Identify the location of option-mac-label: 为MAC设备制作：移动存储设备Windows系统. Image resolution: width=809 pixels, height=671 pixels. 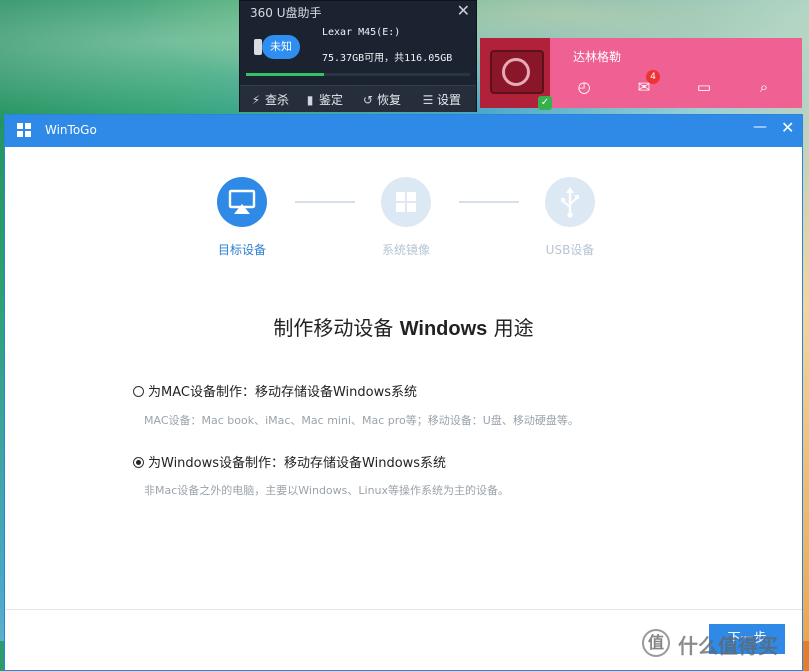
(282, 392).